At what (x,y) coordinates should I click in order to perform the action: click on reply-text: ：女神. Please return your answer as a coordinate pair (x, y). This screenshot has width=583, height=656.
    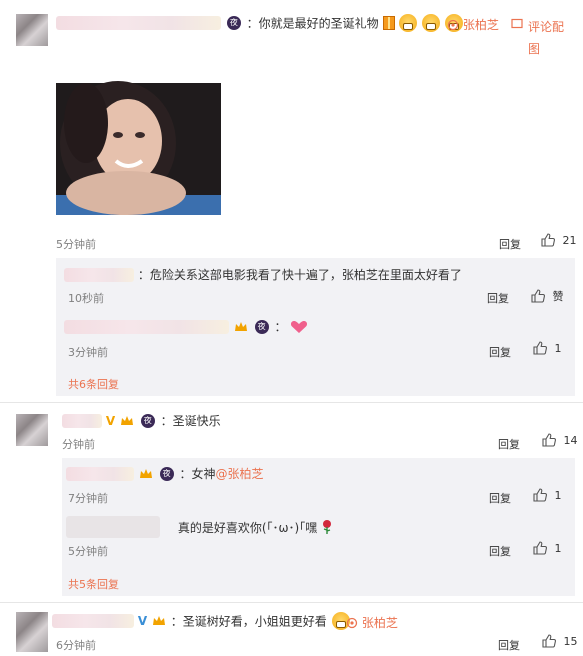
    Looking at the image, I should click on (197, 474).